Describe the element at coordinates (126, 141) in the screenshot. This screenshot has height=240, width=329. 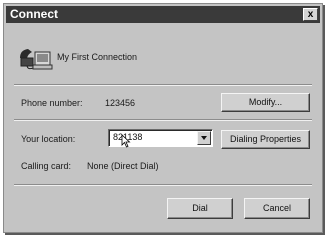
I see `text-cursor-icon` at that location.